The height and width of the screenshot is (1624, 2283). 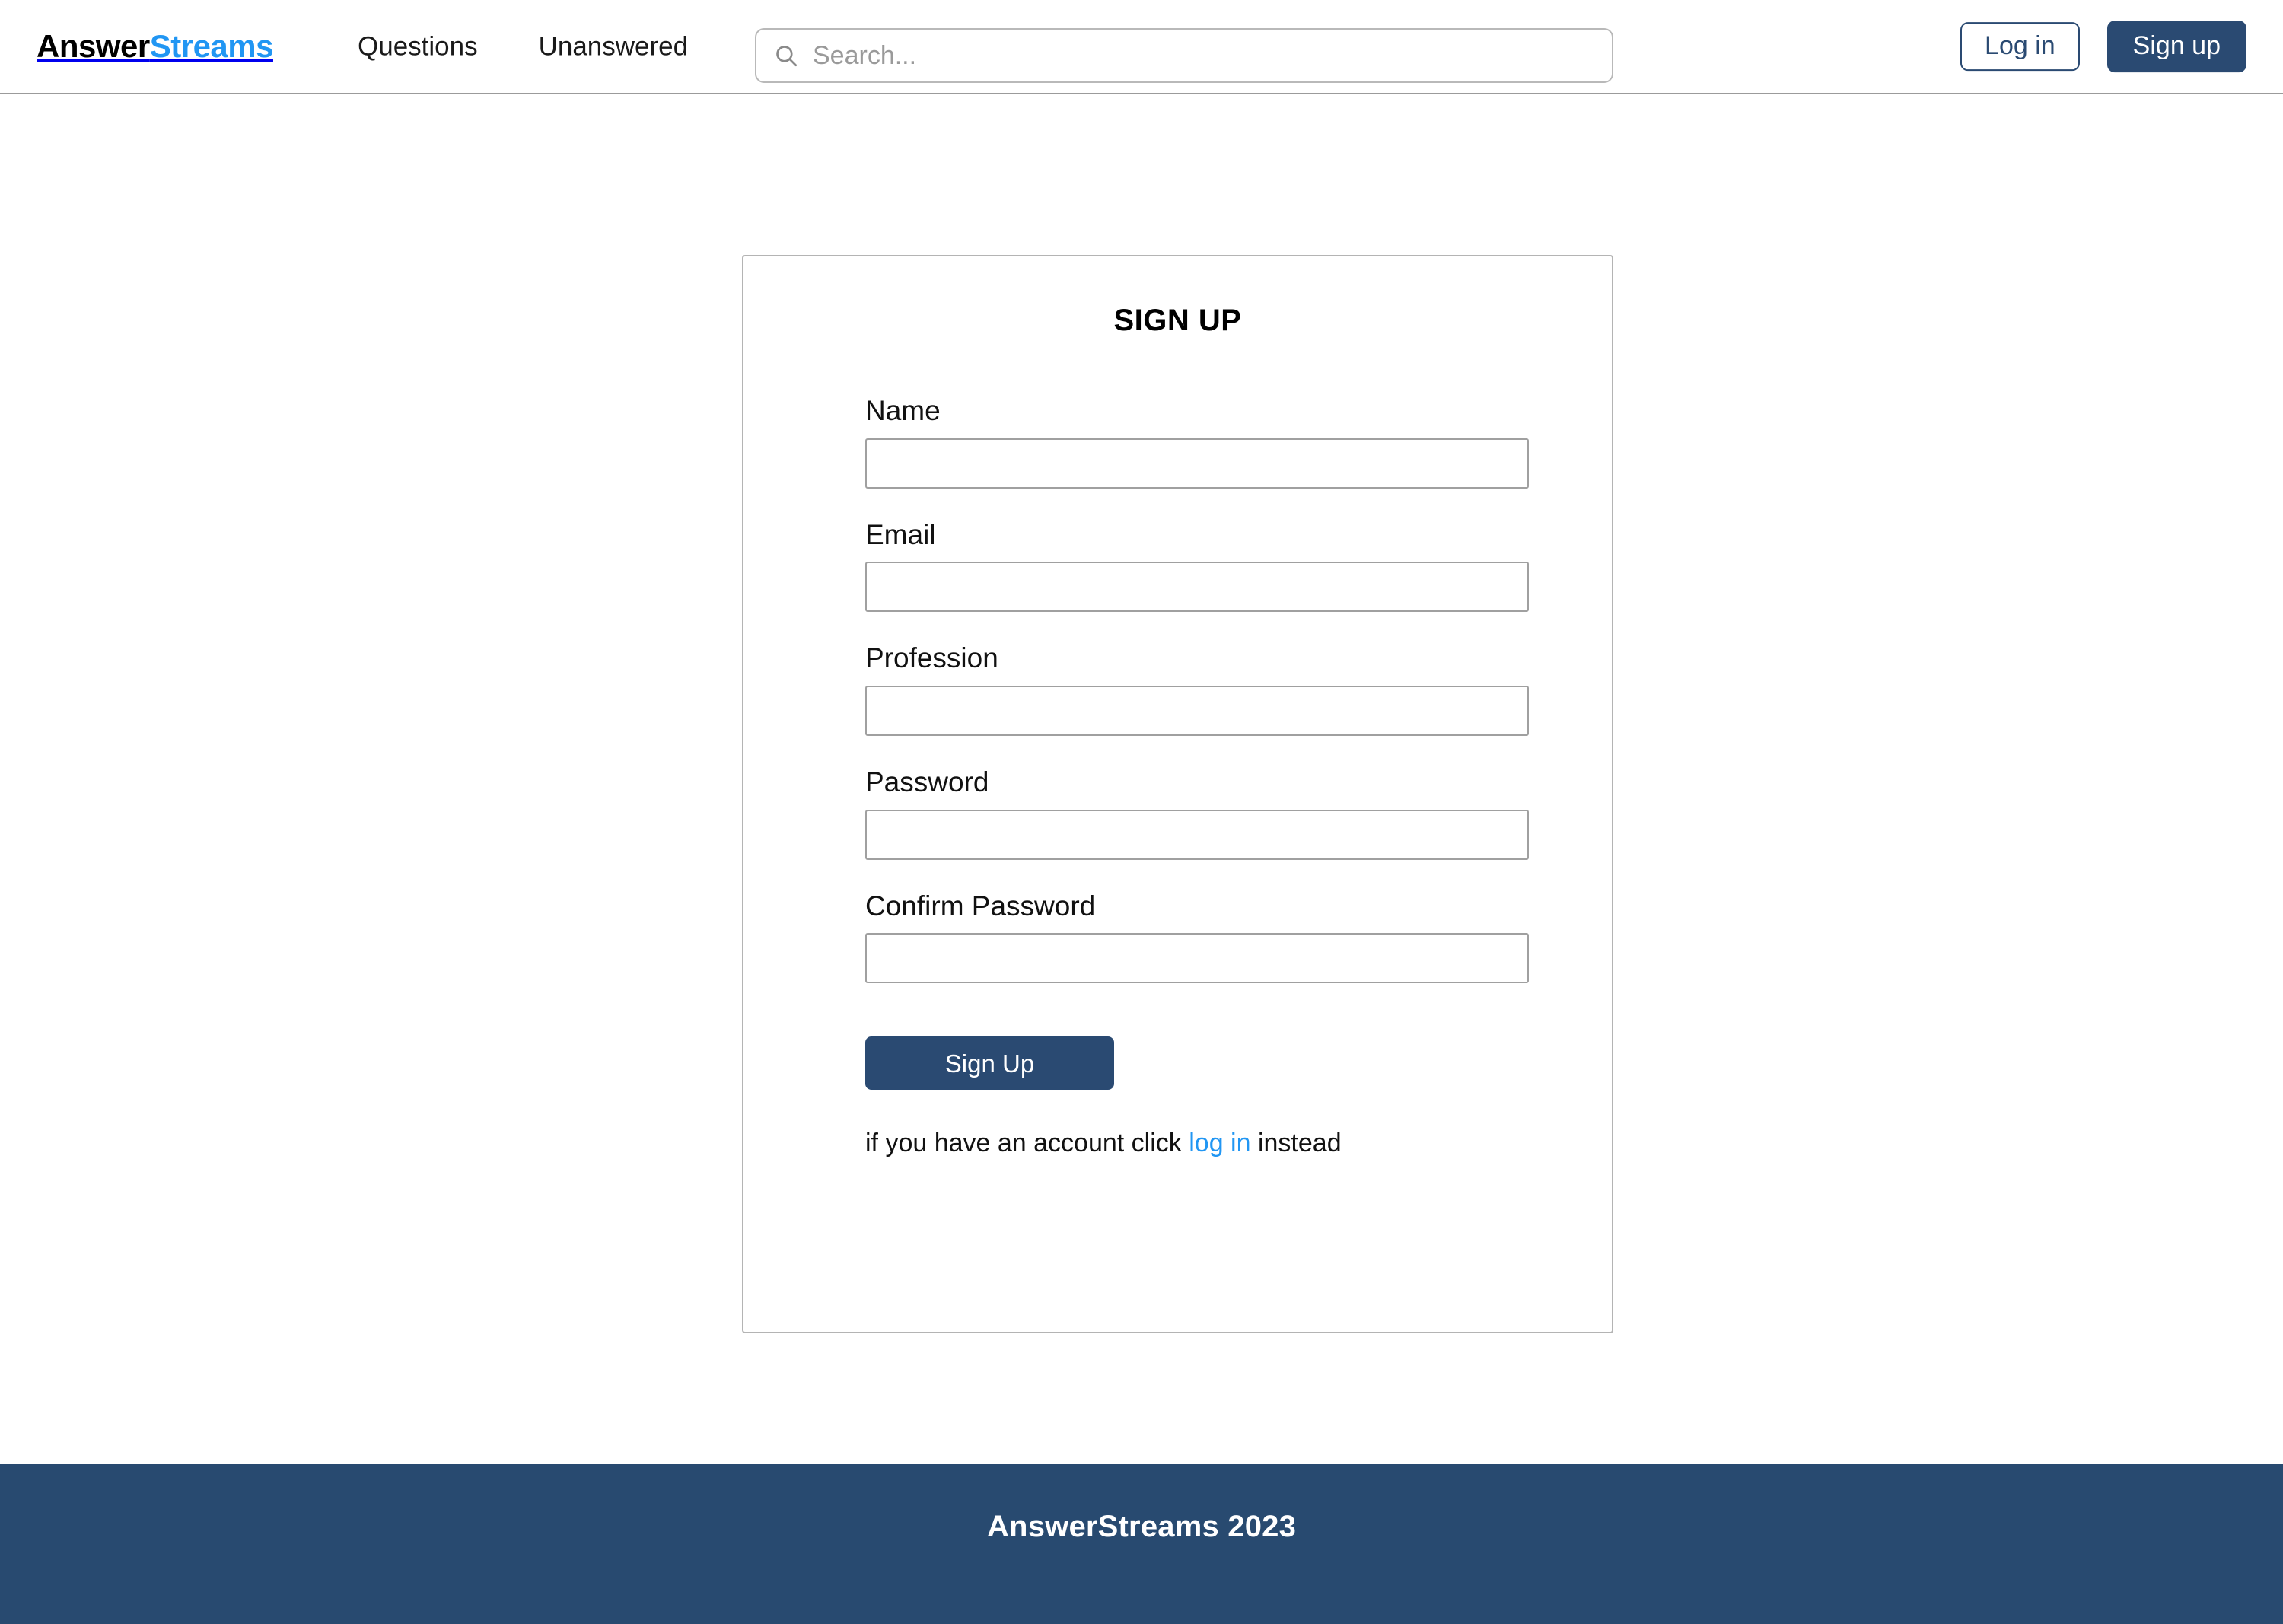 I want to click on site-footer: AnswerStreams 2023, so click(x=1141, y=1544).